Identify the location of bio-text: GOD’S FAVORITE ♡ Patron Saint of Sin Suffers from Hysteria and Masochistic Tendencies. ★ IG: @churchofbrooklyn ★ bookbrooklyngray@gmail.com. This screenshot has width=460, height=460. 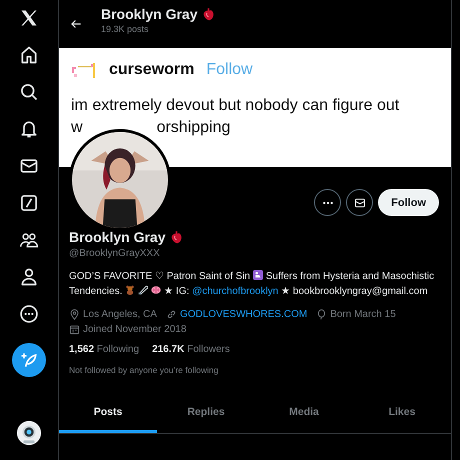
(252, 284).